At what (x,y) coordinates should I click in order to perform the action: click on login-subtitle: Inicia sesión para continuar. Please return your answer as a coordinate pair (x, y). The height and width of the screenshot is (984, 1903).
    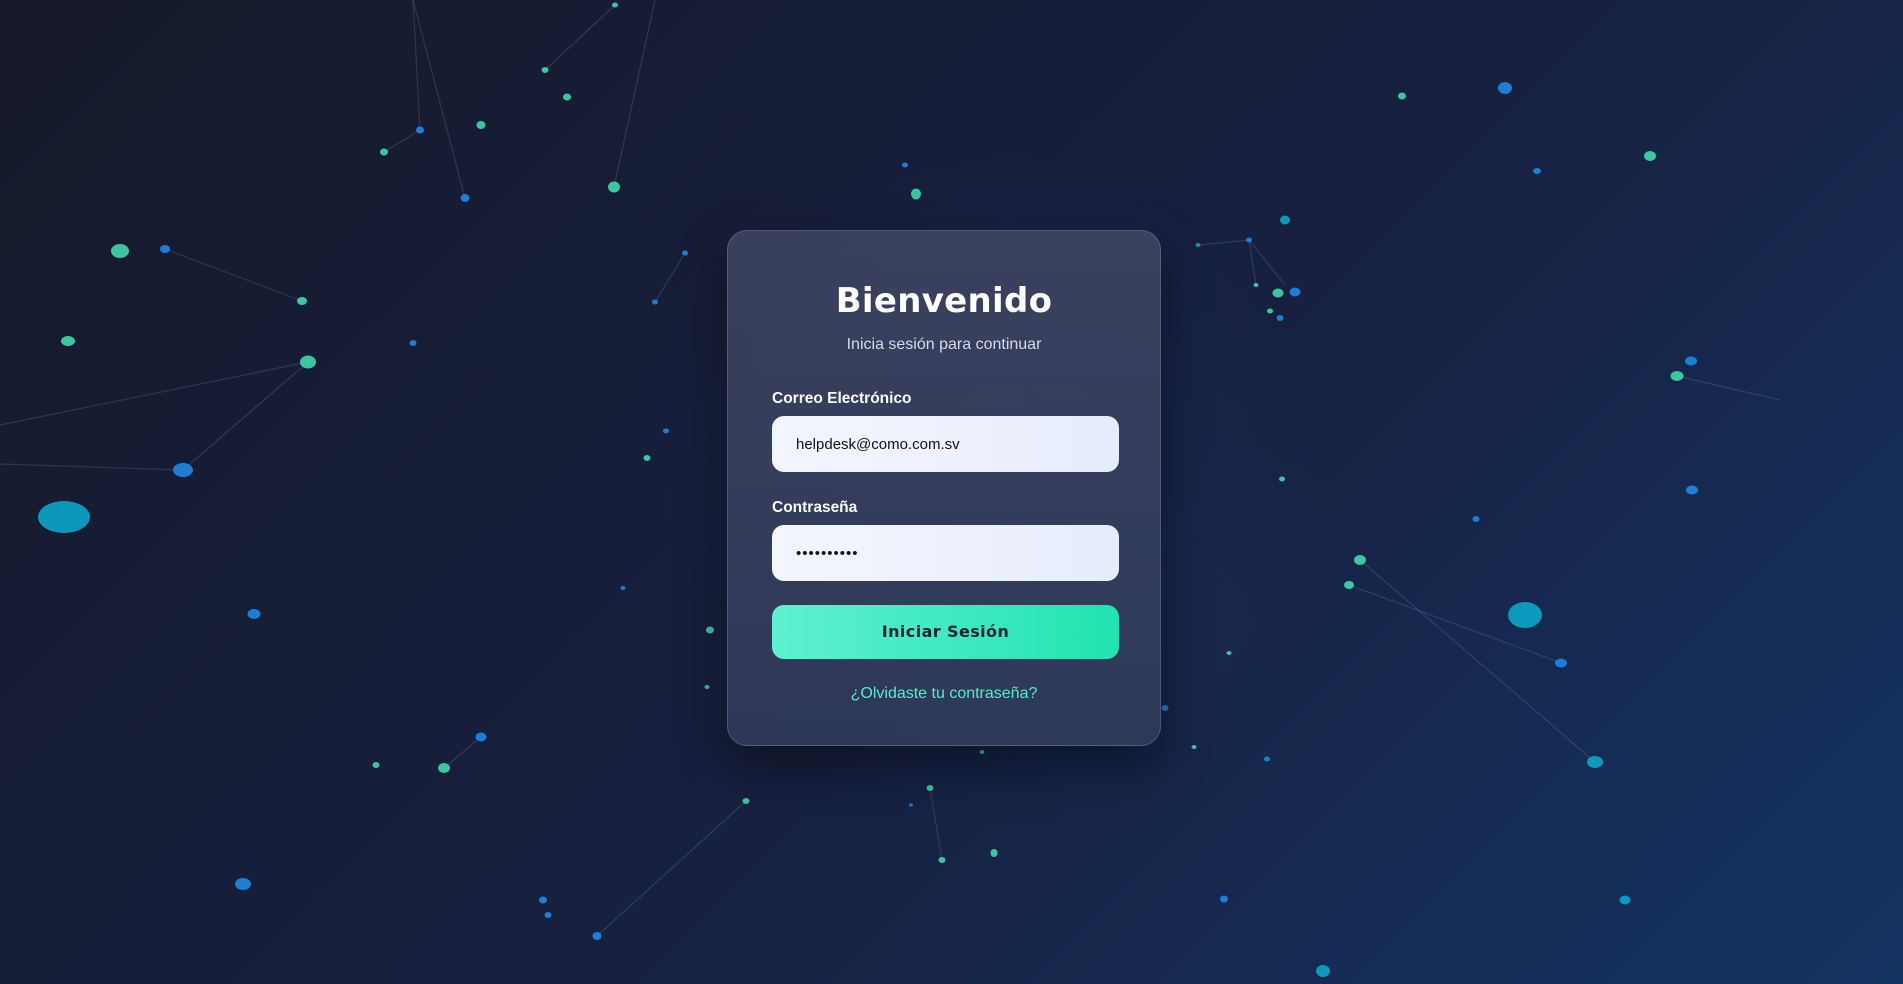
    Looking at the image, I should click on (944, 344).